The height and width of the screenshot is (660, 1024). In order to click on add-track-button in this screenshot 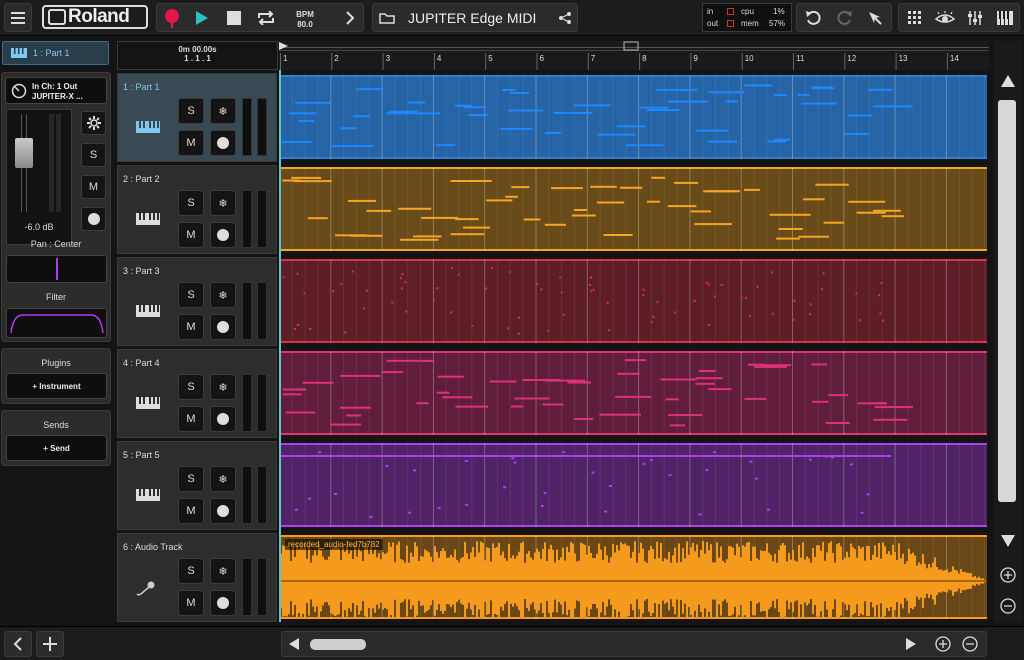, I will do `click(50, 644)`.